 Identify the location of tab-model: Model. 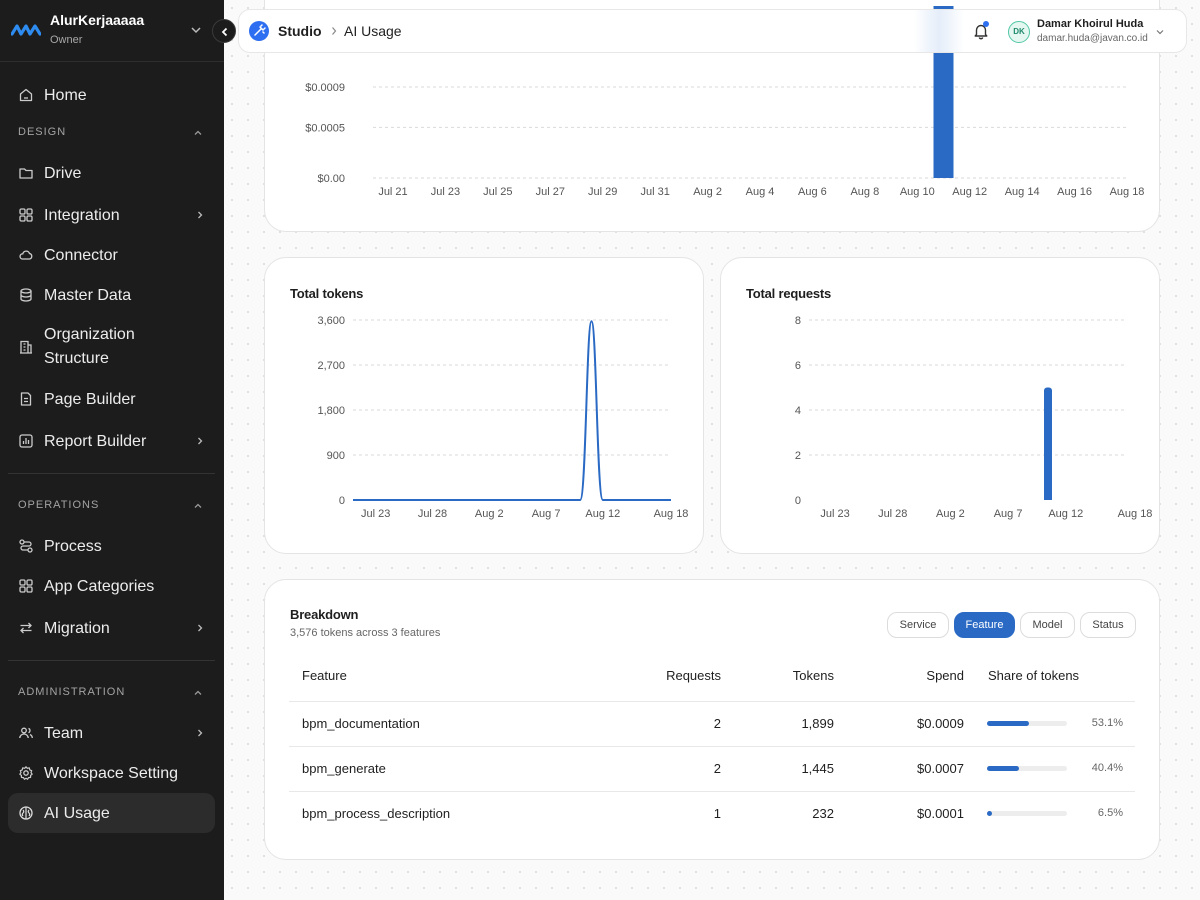
(1047, 625).